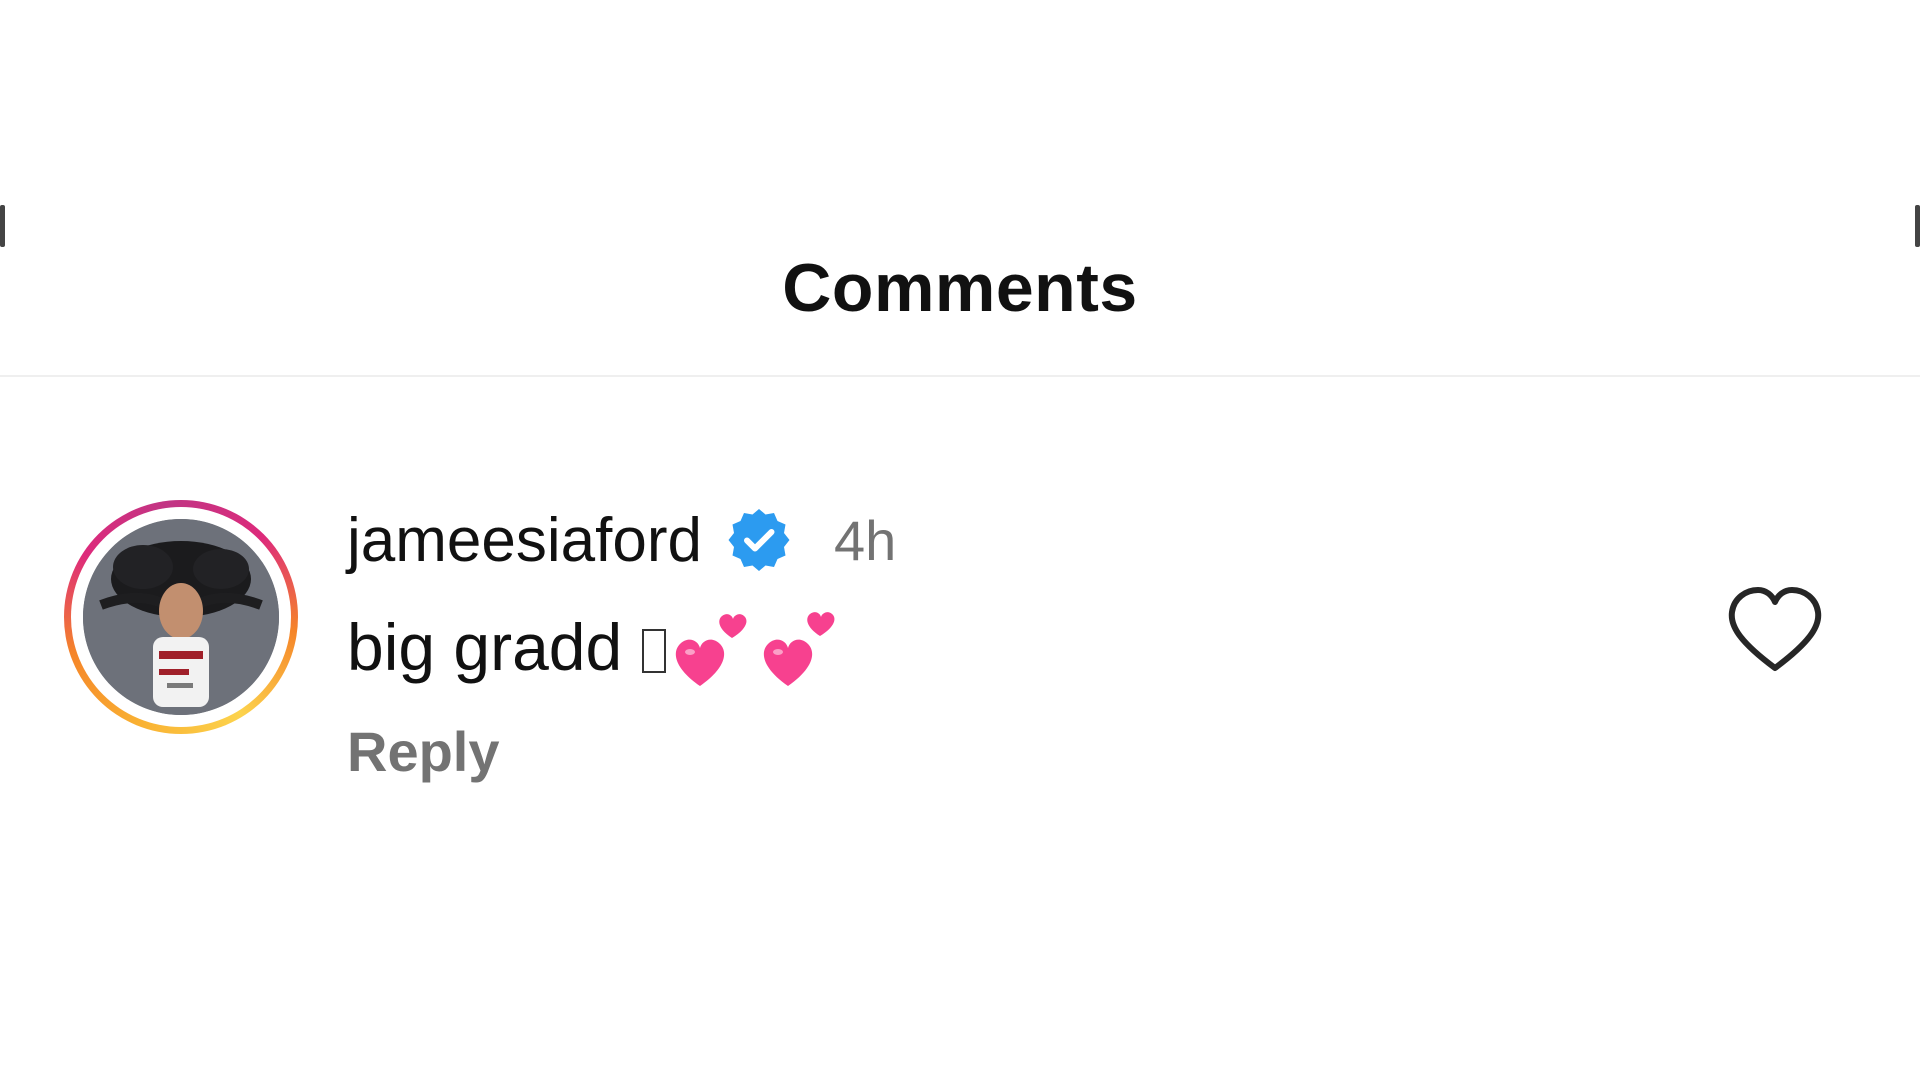  I want to click on heart-outline-icon, so click(1775, 630).